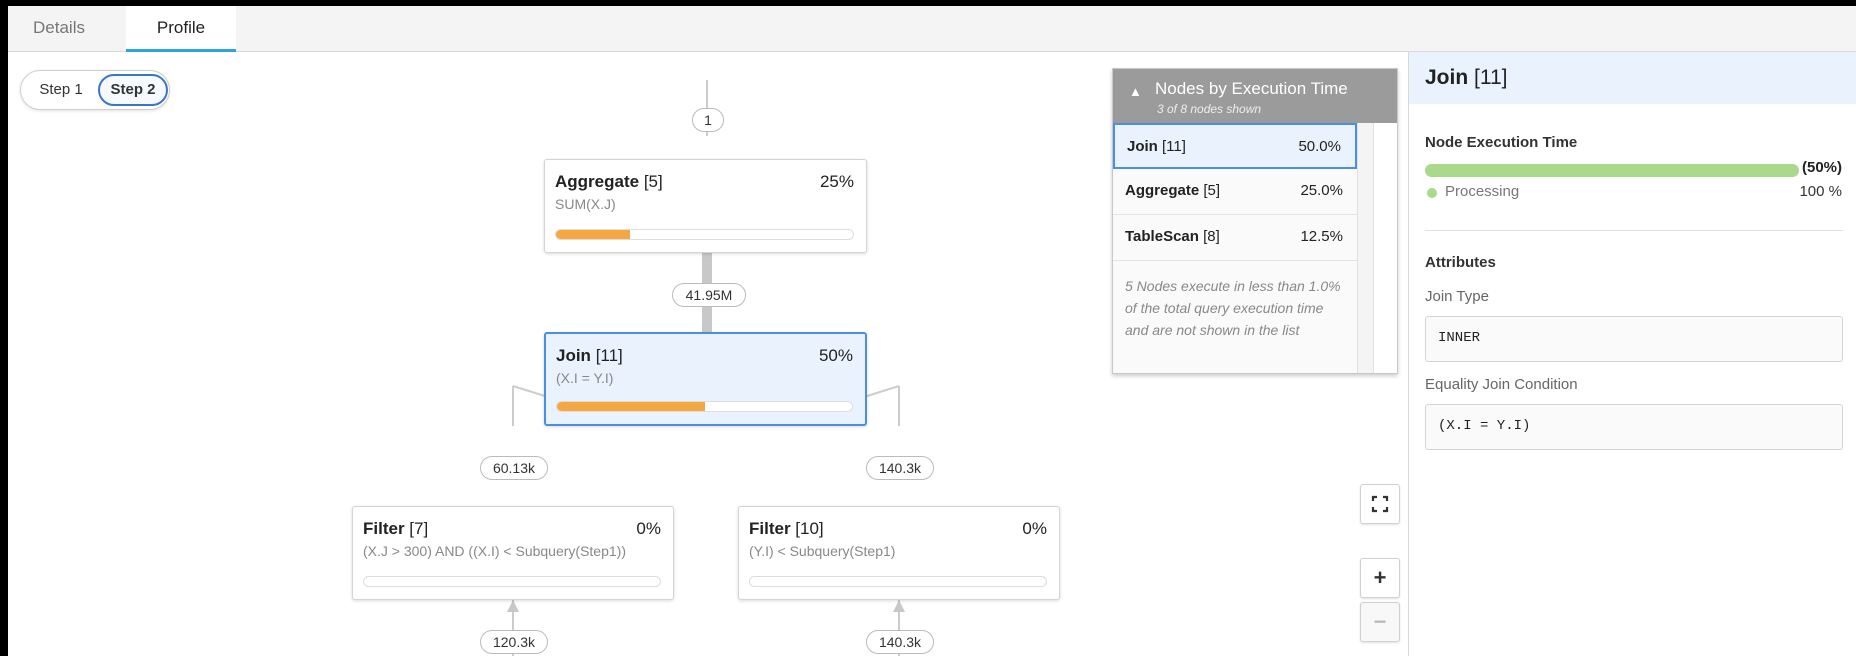  I want to click on tab-details: Details, so click(59, 29).